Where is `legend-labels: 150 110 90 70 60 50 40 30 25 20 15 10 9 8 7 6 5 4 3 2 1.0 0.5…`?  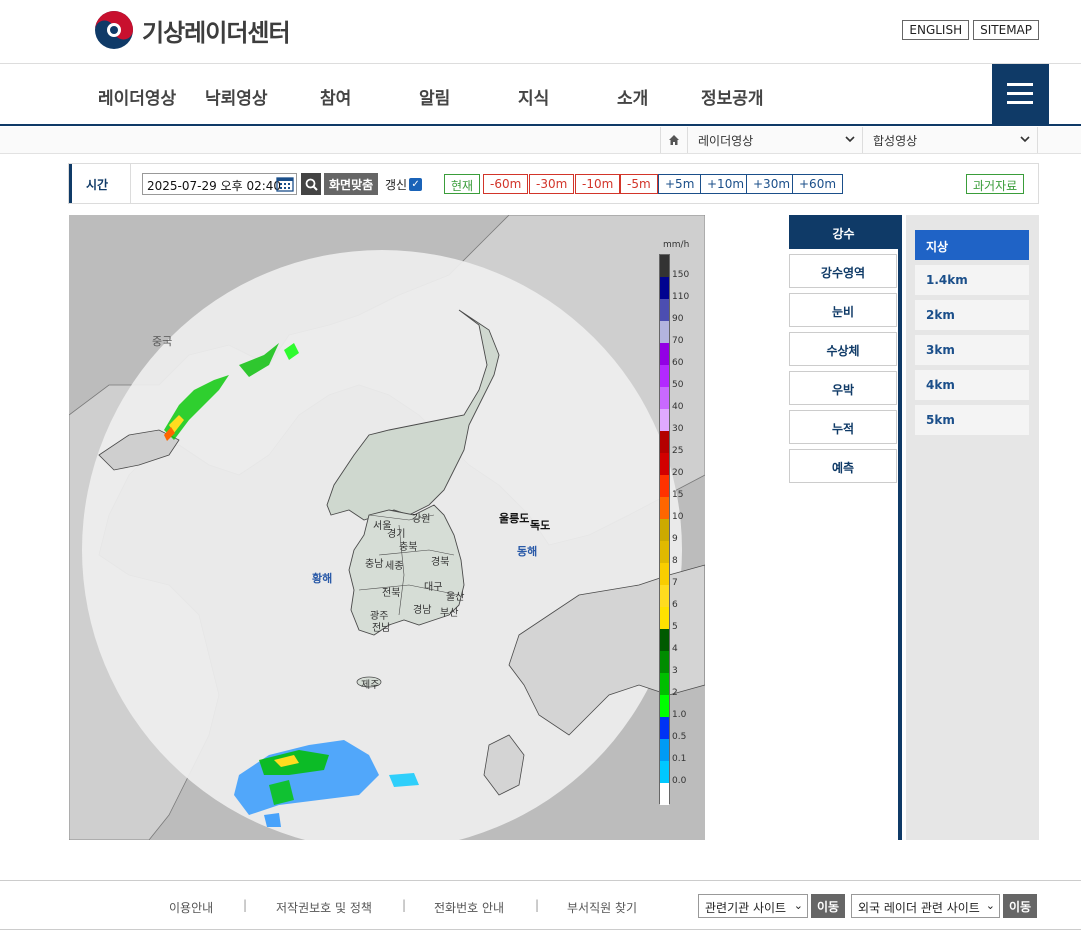 legend-labels: 150 110 90 70 60 50 40 30 25 20 15 10 9 8 7 6 5 4 3 2 1.0 0.5… is located at coordinates (687, 529).